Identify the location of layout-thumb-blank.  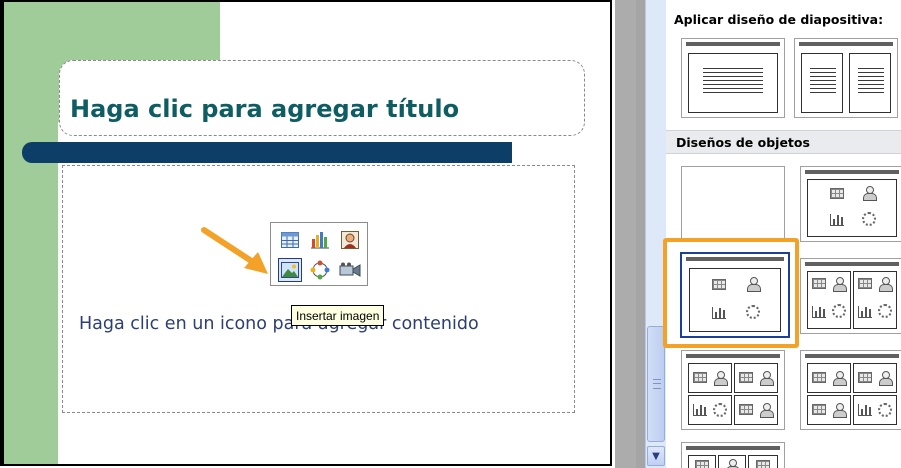
(733, 204).